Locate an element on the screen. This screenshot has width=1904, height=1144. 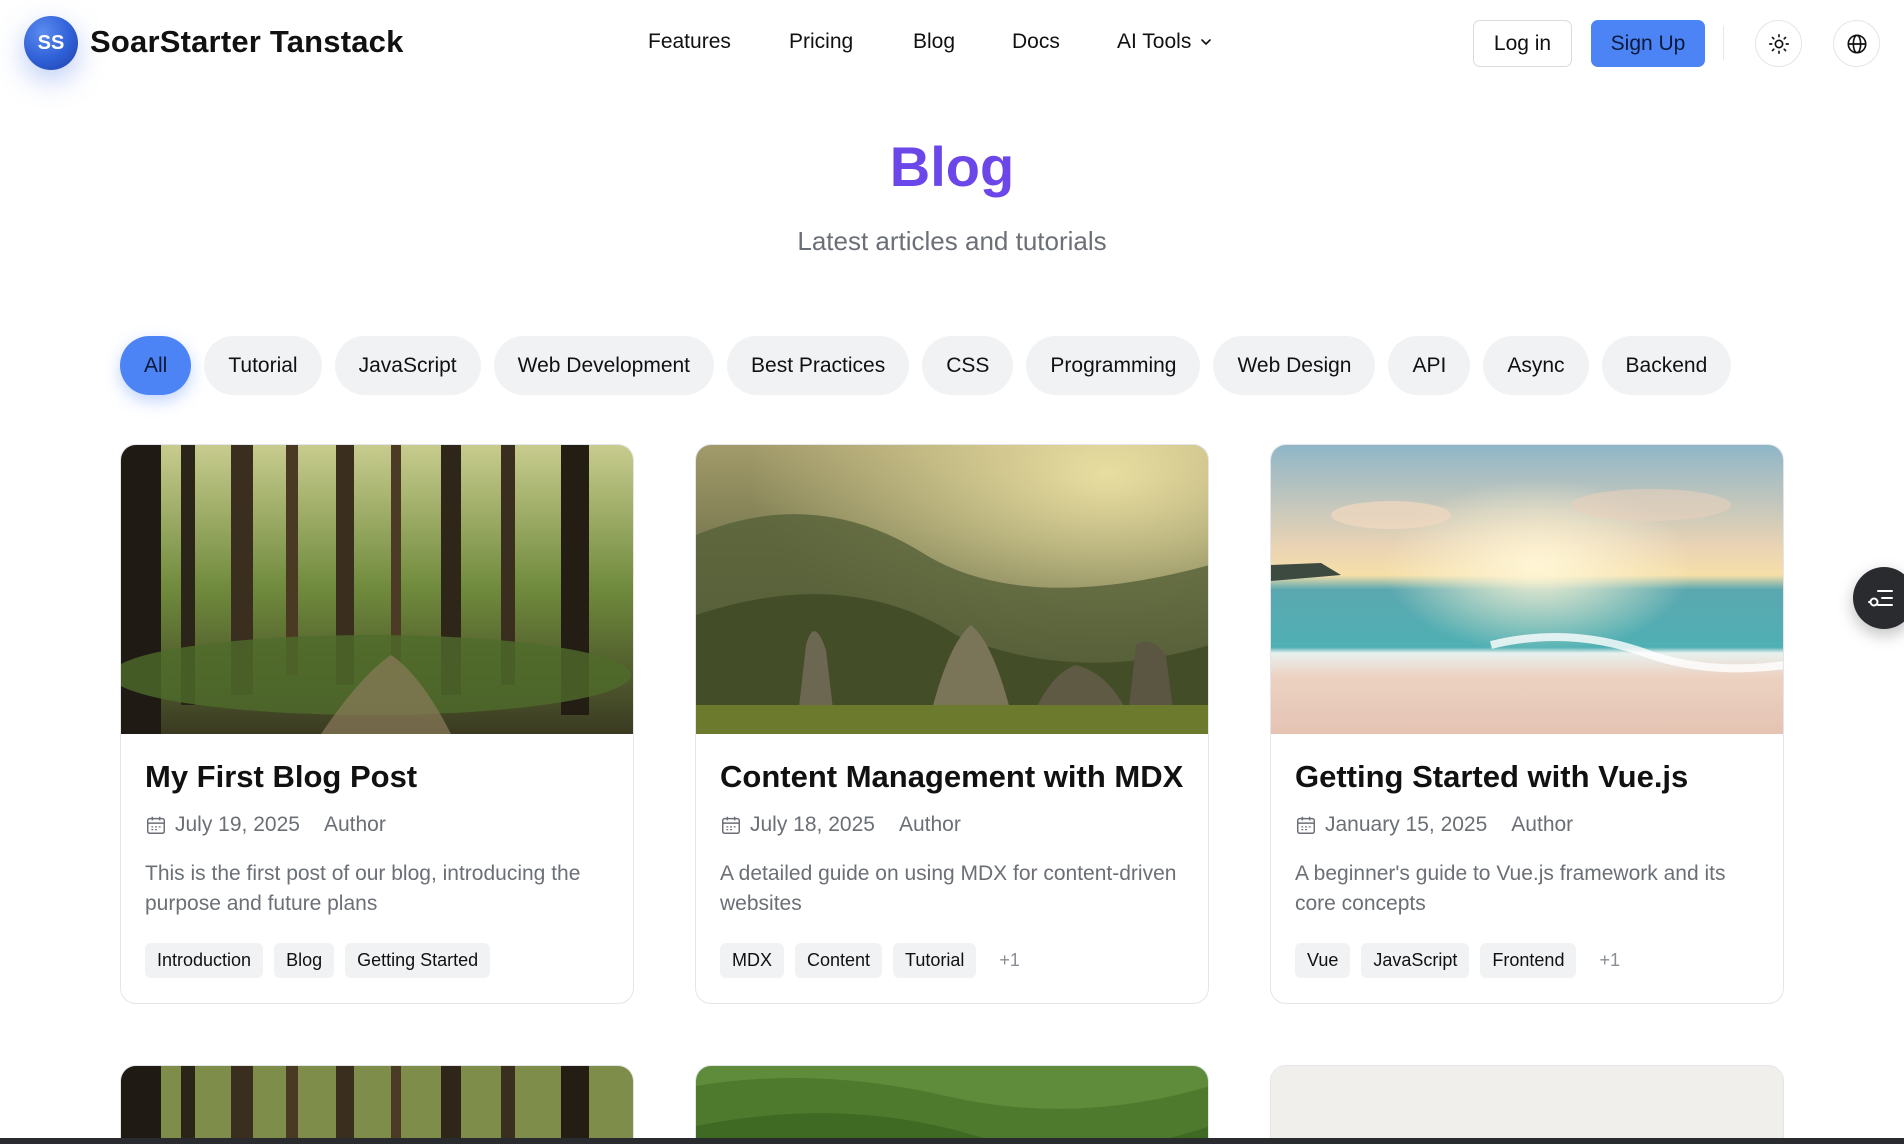
post-tag: JavaScript is located at coordinates (1415, 960).